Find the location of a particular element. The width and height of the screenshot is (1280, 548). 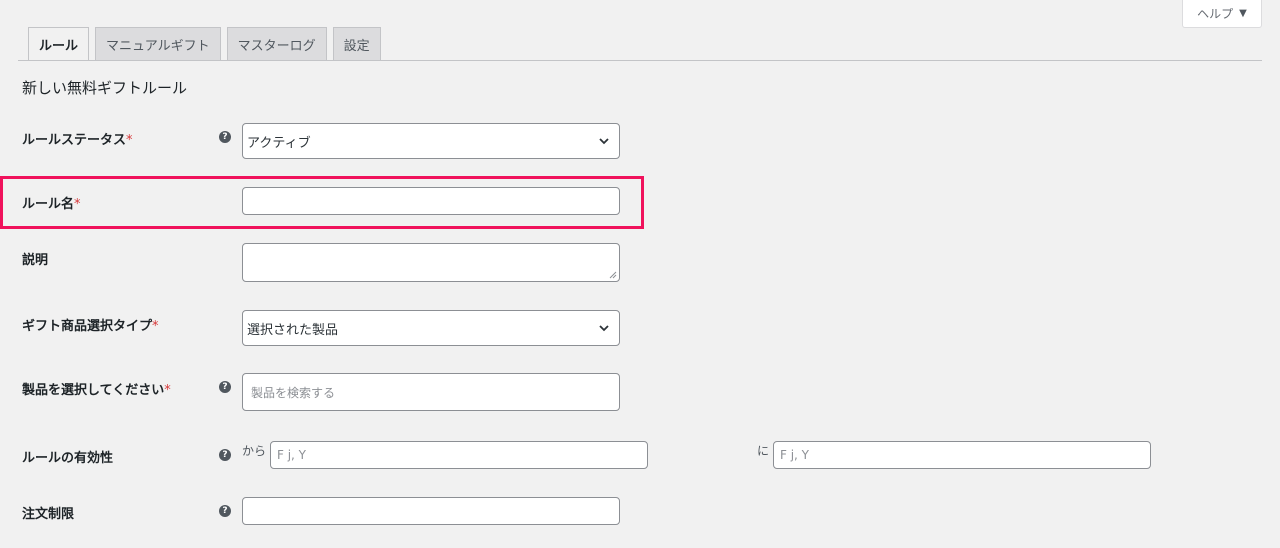

tab-bar: ルール マニュアルギフト マスターログ 設定 is located at coordinates (204, 44).